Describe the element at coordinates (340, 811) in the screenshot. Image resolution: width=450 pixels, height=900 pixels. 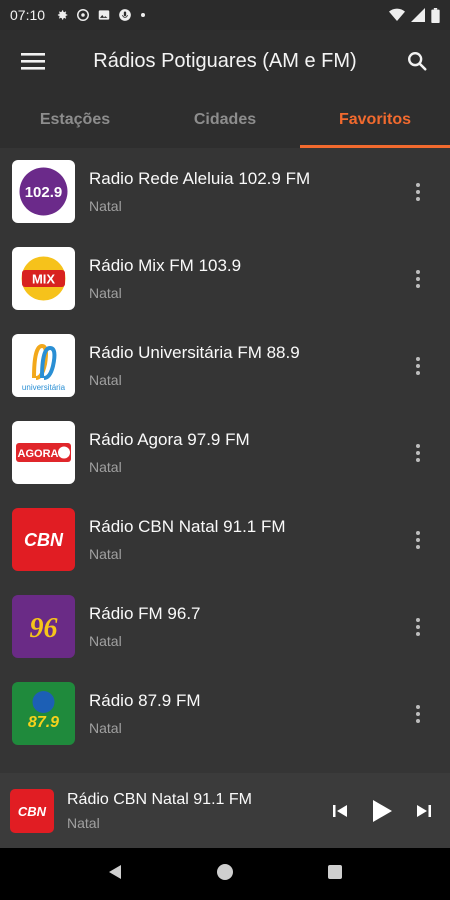
I see `skip-previous-icon` at that location.